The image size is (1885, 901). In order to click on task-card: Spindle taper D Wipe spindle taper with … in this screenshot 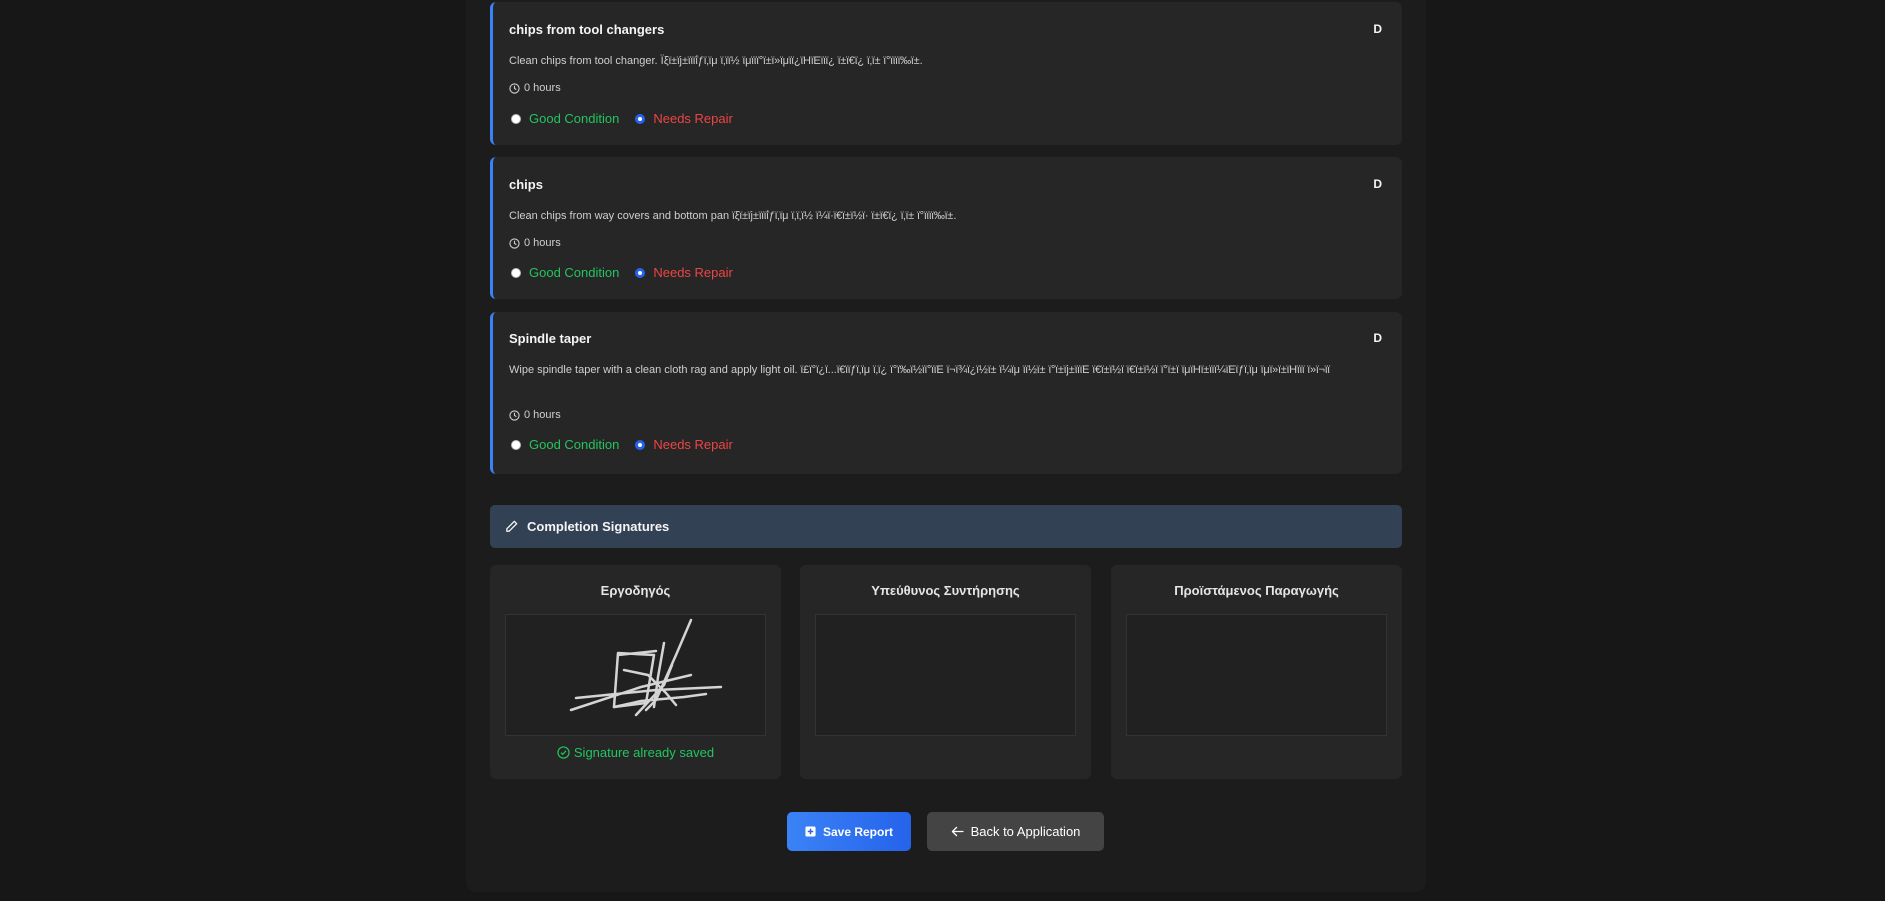, I will do `click(946, 393)`.